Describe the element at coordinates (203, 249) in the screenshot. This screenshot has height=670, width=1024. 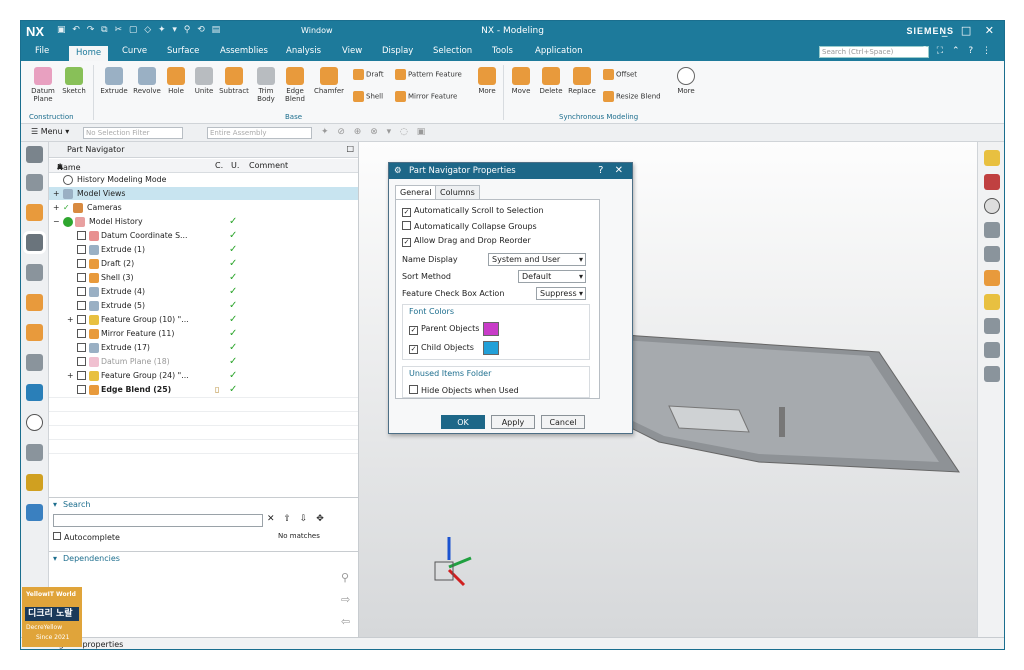
I see `tree-row: Extrude (1) ✓` at that location.